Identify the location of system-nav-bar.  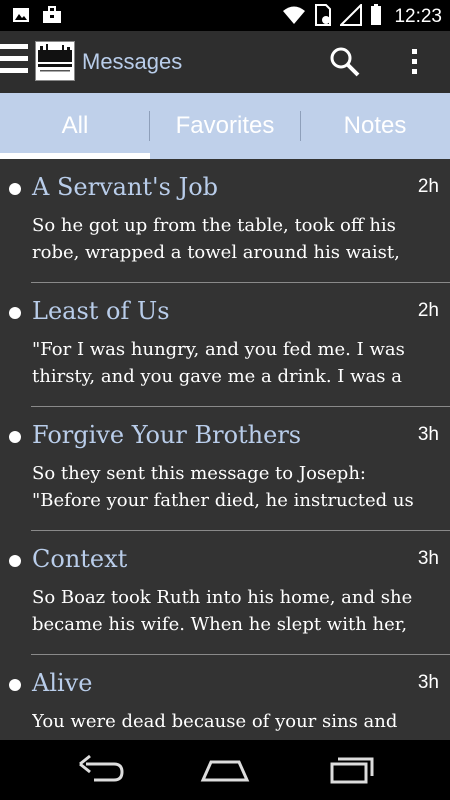
(225, 770).